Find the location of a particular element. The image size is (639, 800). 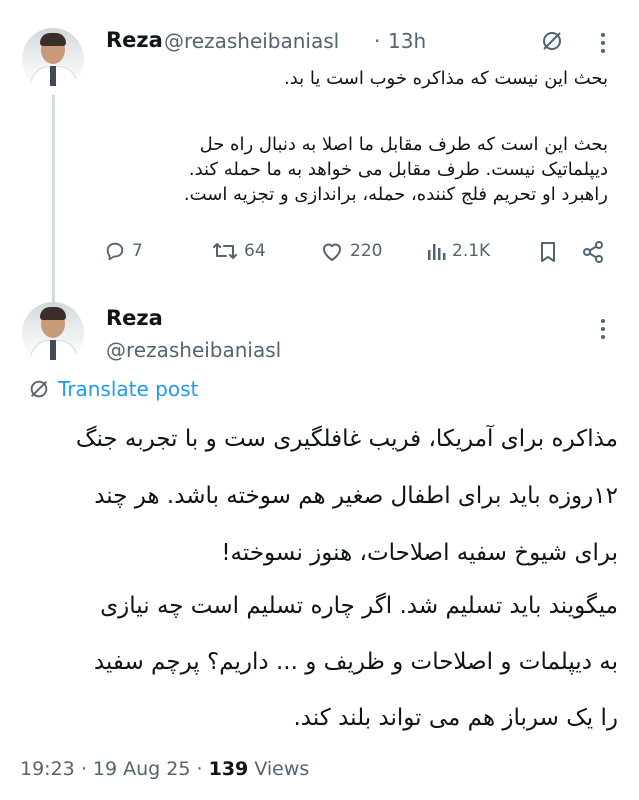

reply-icon is located at coordinates (115, 251).